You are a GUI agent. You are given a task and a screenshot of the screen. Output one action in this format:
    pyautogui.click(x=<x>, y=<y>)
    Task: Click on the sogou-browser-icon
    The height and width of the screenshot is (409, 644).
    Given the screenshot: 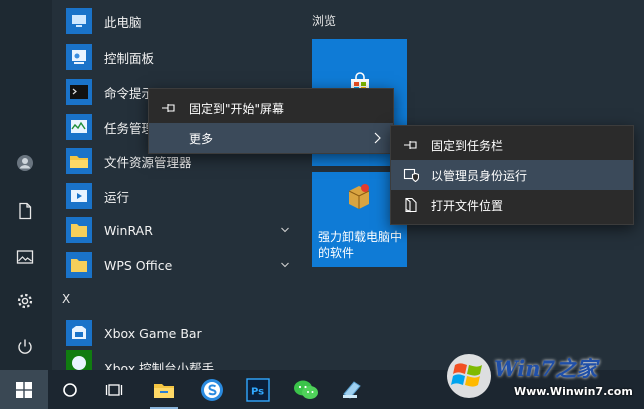 What is the action you would take?
    pyautogui.click(x=212, y=389)
    